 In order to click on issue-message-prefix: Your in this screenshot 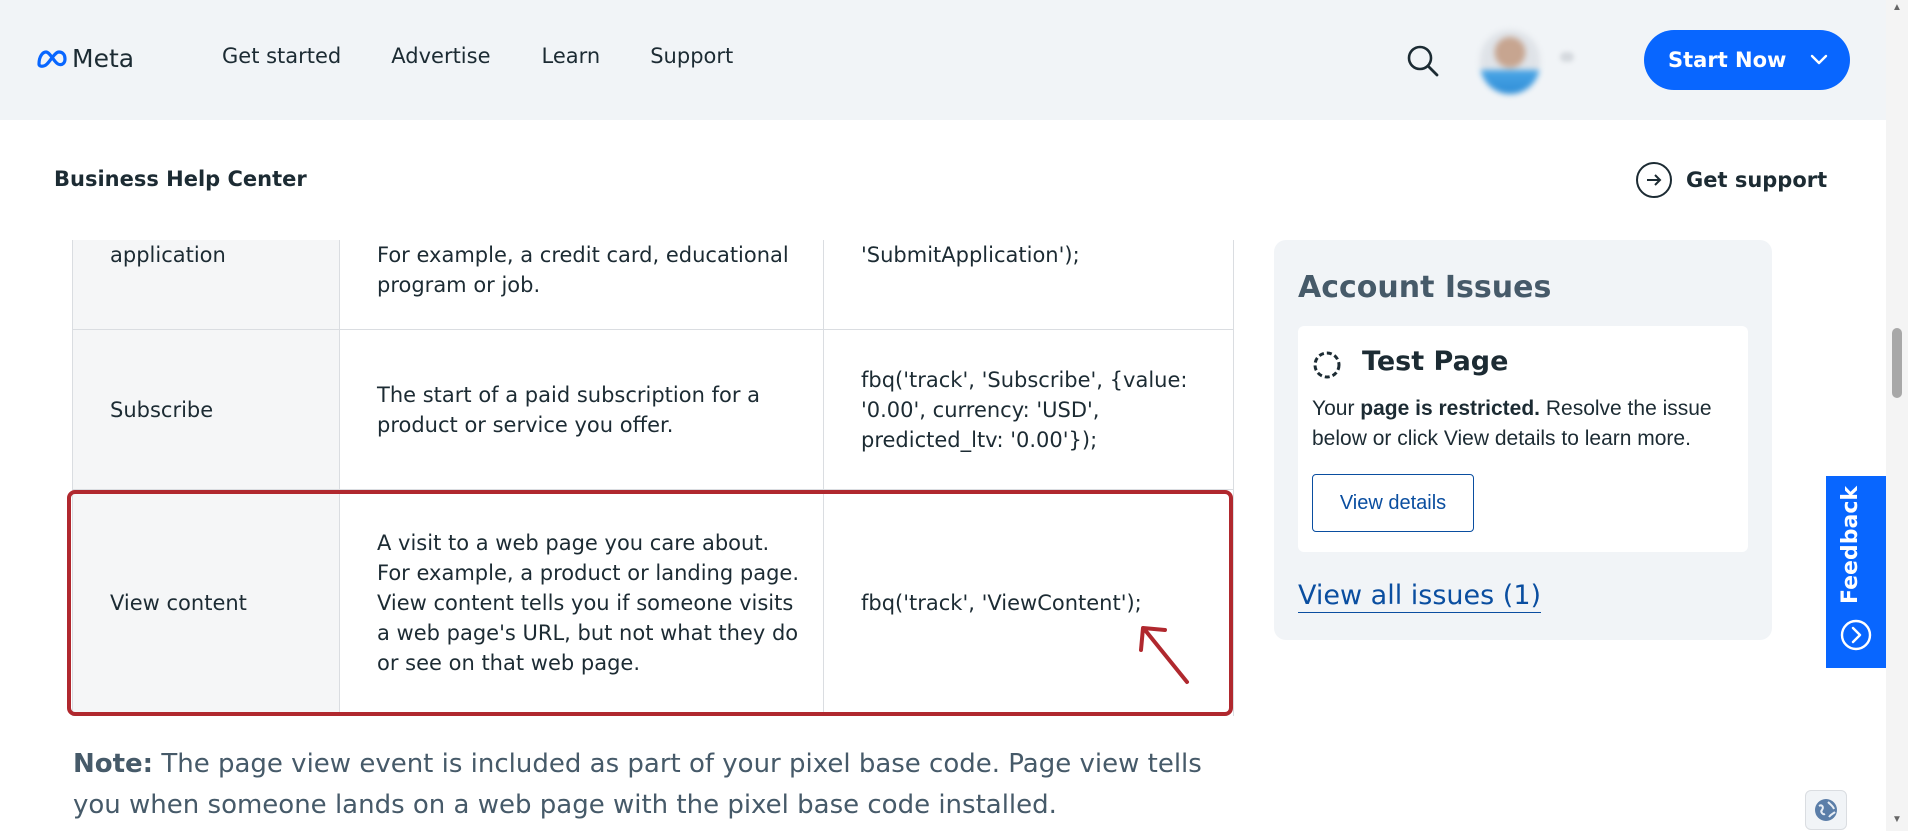, I will do `click(1336, 408)`.